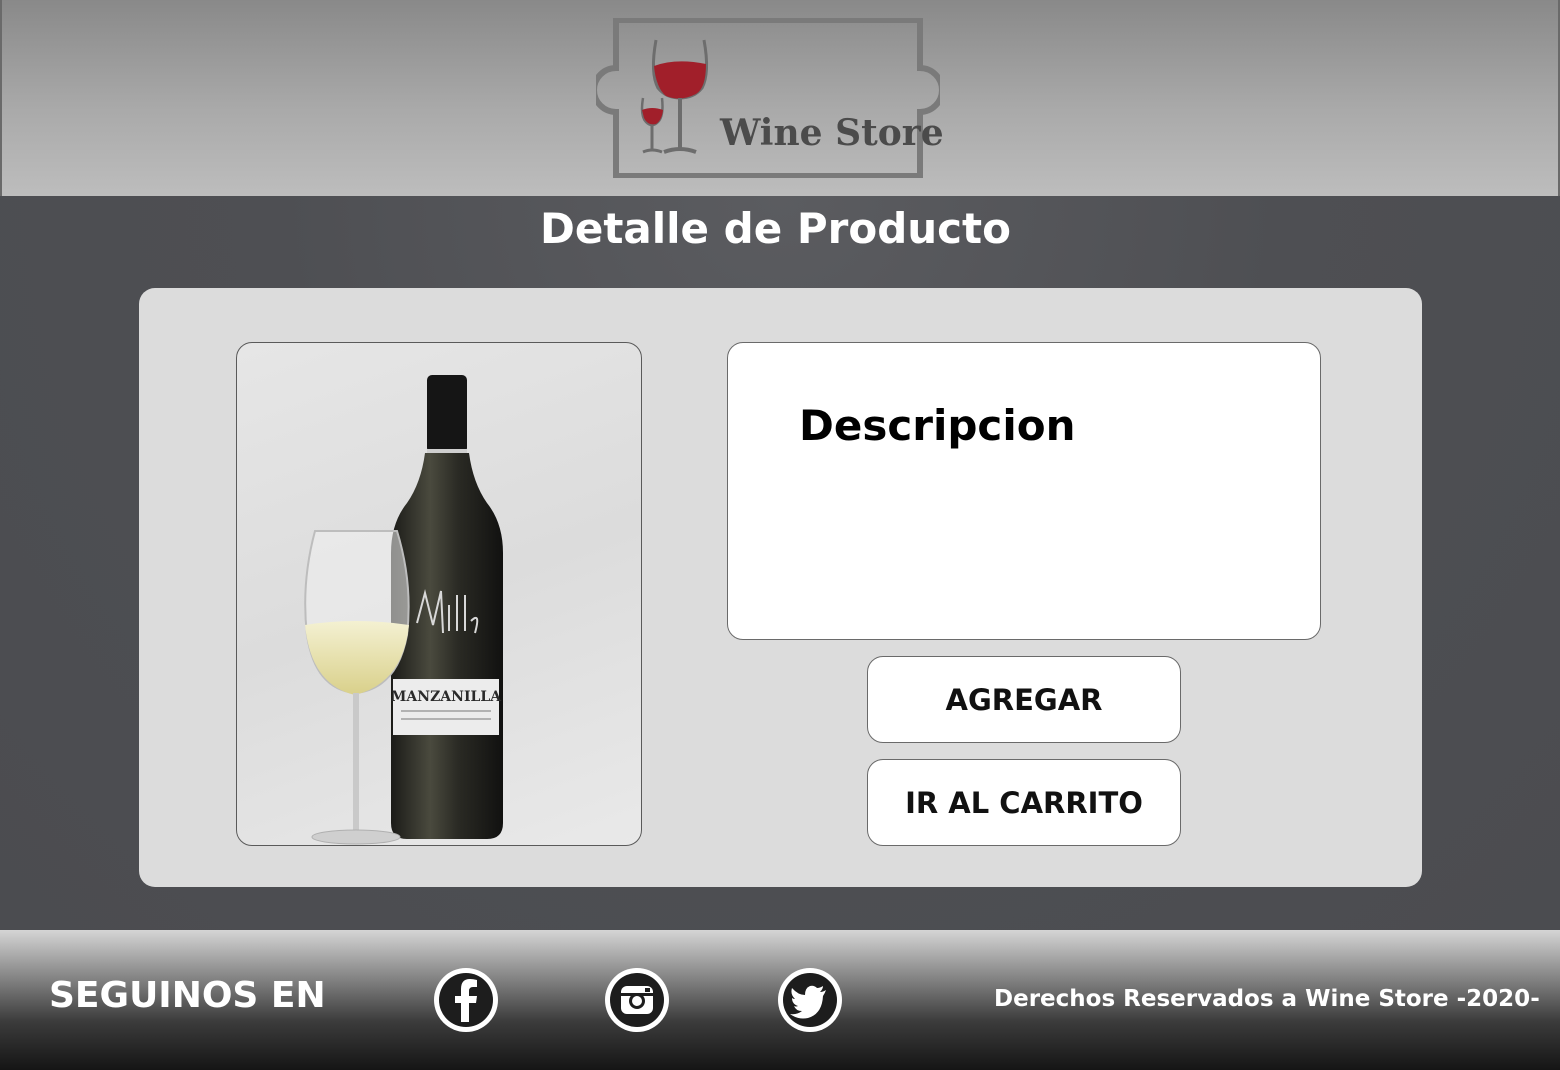 Image resolution: width=1560 pixels, height=1070 pixels. I want to click on add-to-cart-button: AGREGAR, so click(1024, 699).